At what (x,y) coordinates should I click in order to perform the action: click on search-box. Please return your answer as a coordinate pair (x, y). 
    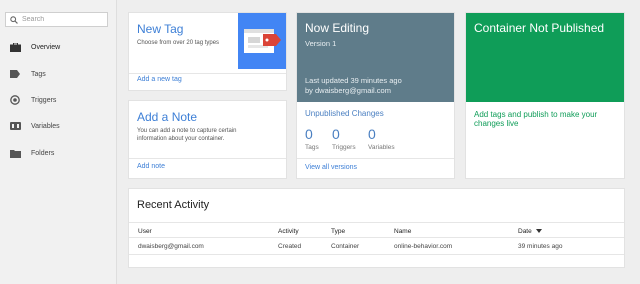
    Looking at the image, I should click on (56, 19).